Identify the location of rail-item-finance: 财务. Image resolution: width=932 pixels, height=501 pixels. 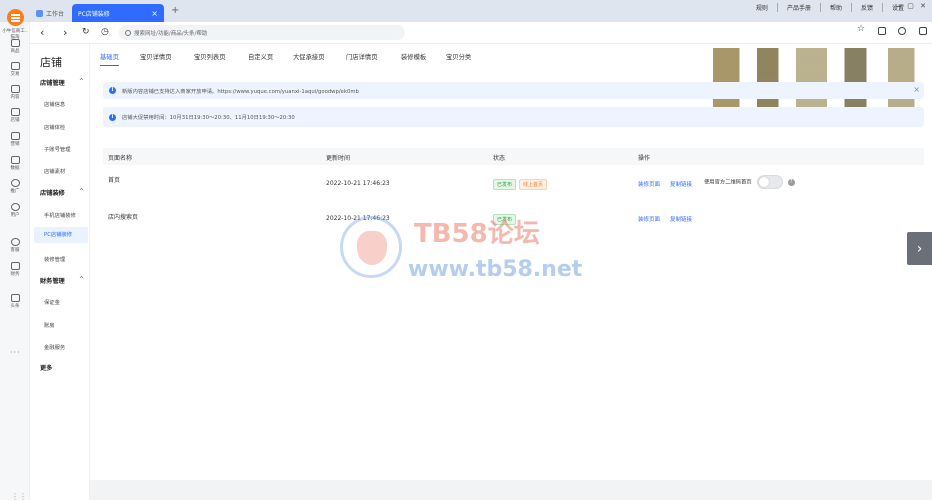
(15, 269).